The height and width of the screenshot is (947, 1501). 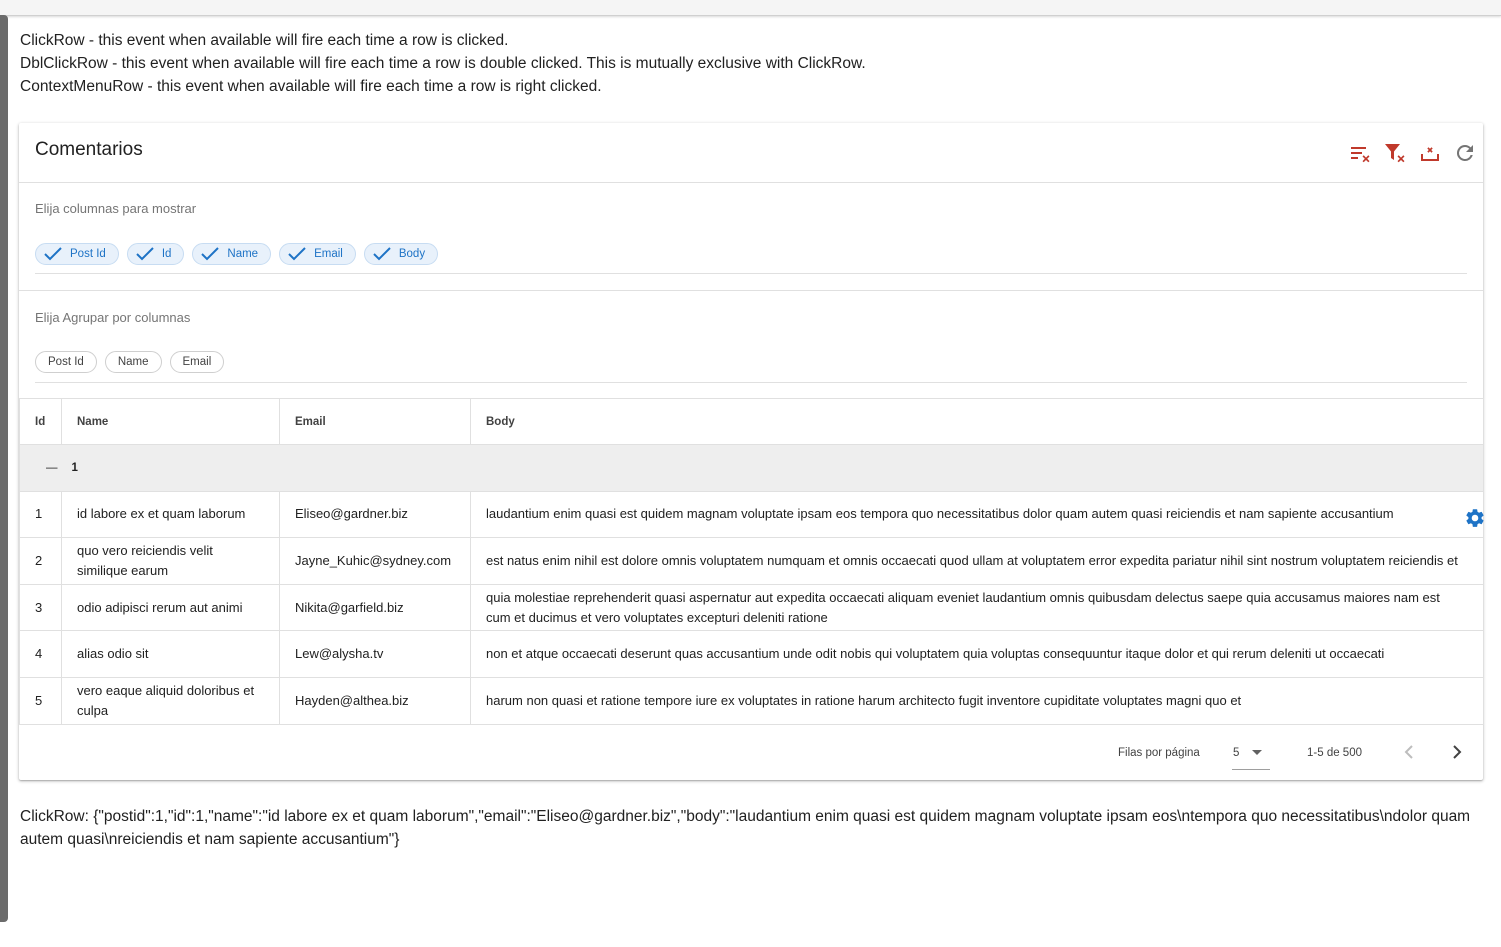 I want to click on refresh-icon, so click(x=1465, y=153).